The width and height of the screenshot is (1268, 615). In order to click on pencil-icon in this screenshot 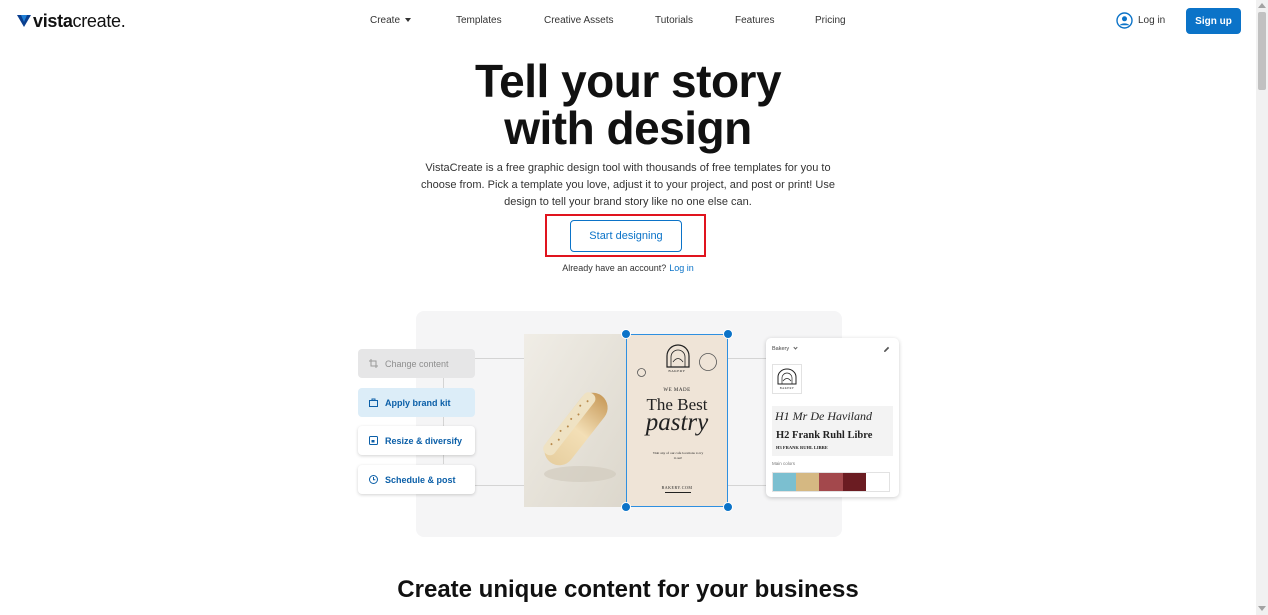, I will do `click(886, 349)`.